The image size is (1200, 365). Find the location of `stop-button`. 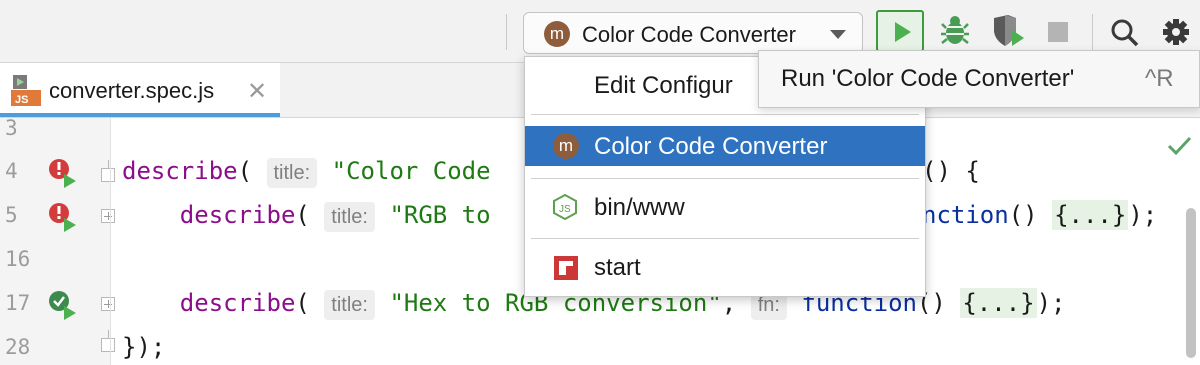

stop-button is located at coordinates (1060, 31).